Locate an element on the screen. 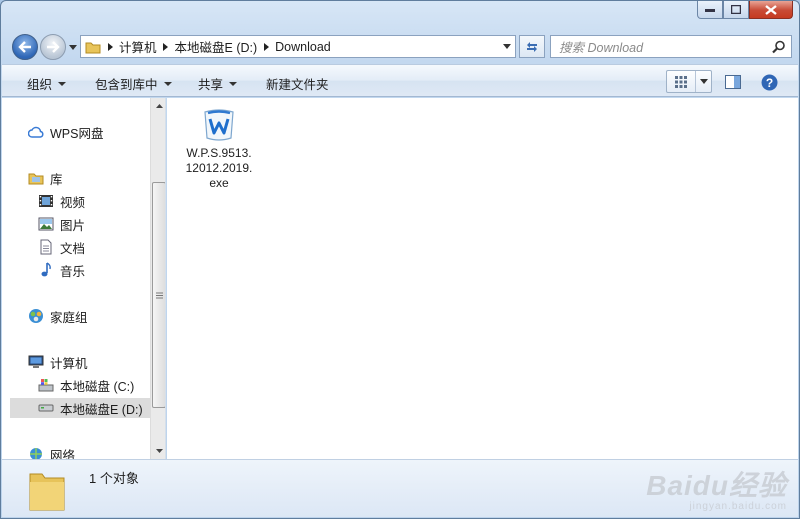 This screenshot has width=800, height=519. nav-item-label: 本地磁盘E (D:) is located at coordinates (101, 409).